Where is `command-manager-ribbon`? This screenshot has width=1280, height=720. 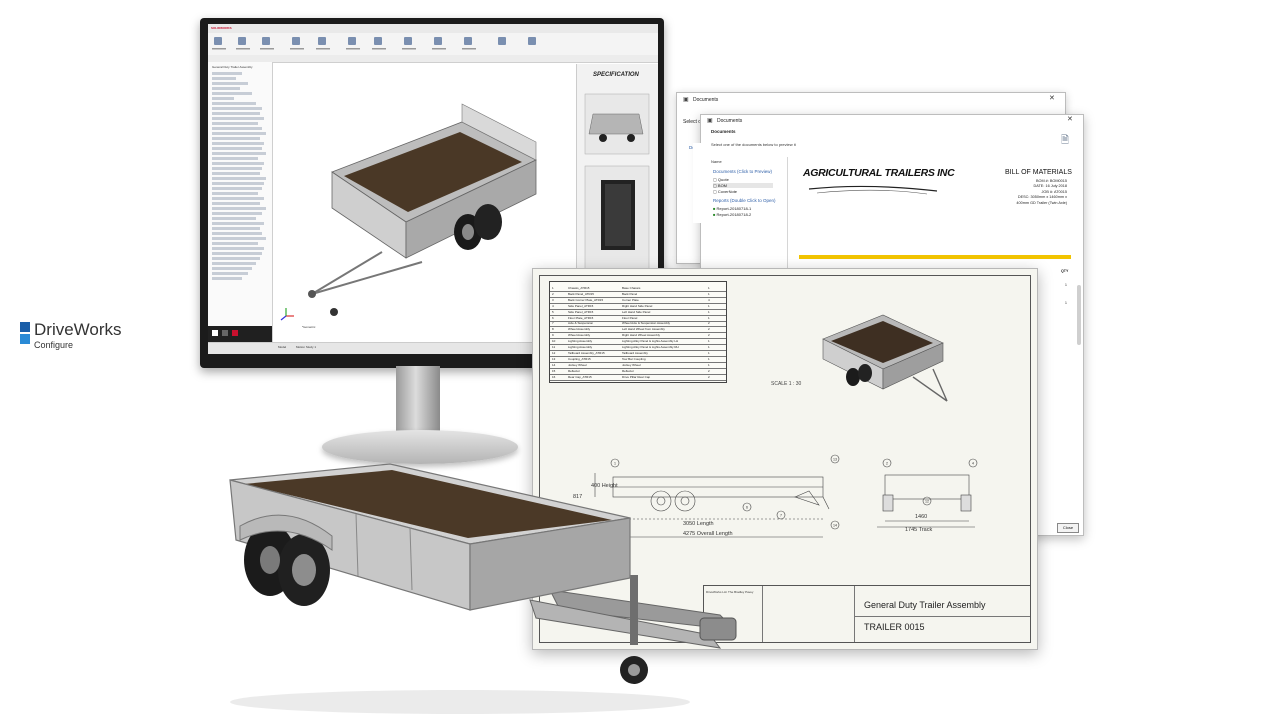 command-manager-ribbon is located at coordinates (433, 44).